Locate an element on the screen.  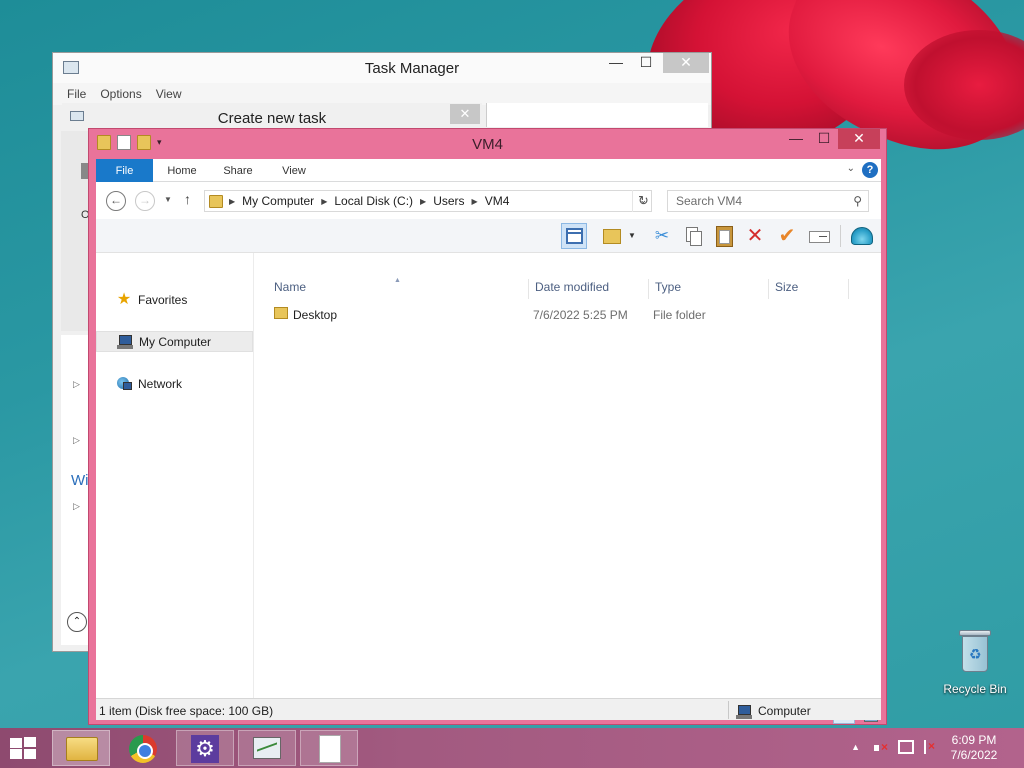
menu-file: File is located at coordinates (76, 94).